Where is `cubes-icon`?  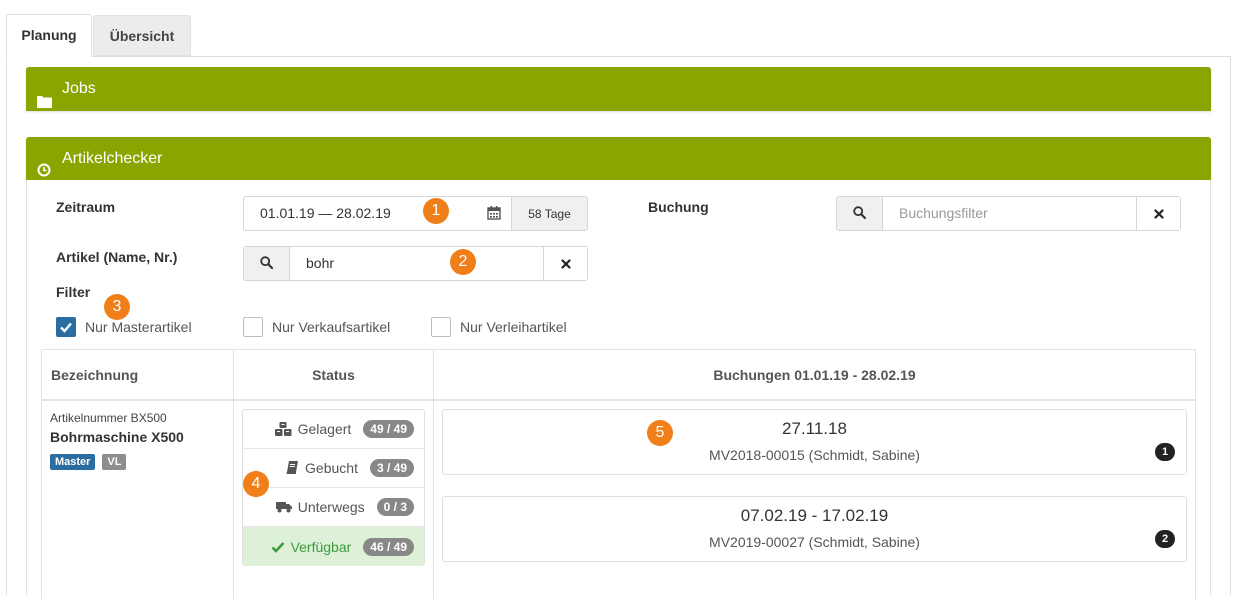 cubes-icon is located at coordinates (283, 429).